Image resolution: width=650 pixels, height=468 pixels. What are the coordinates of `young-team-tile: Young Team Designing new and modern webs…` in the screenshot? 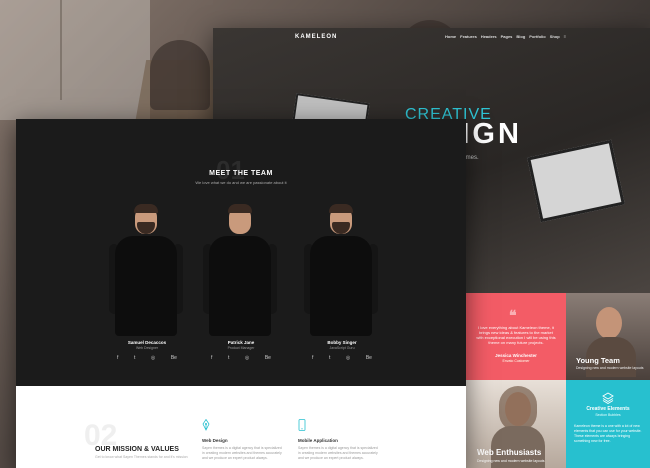 It's located at (608, 336).